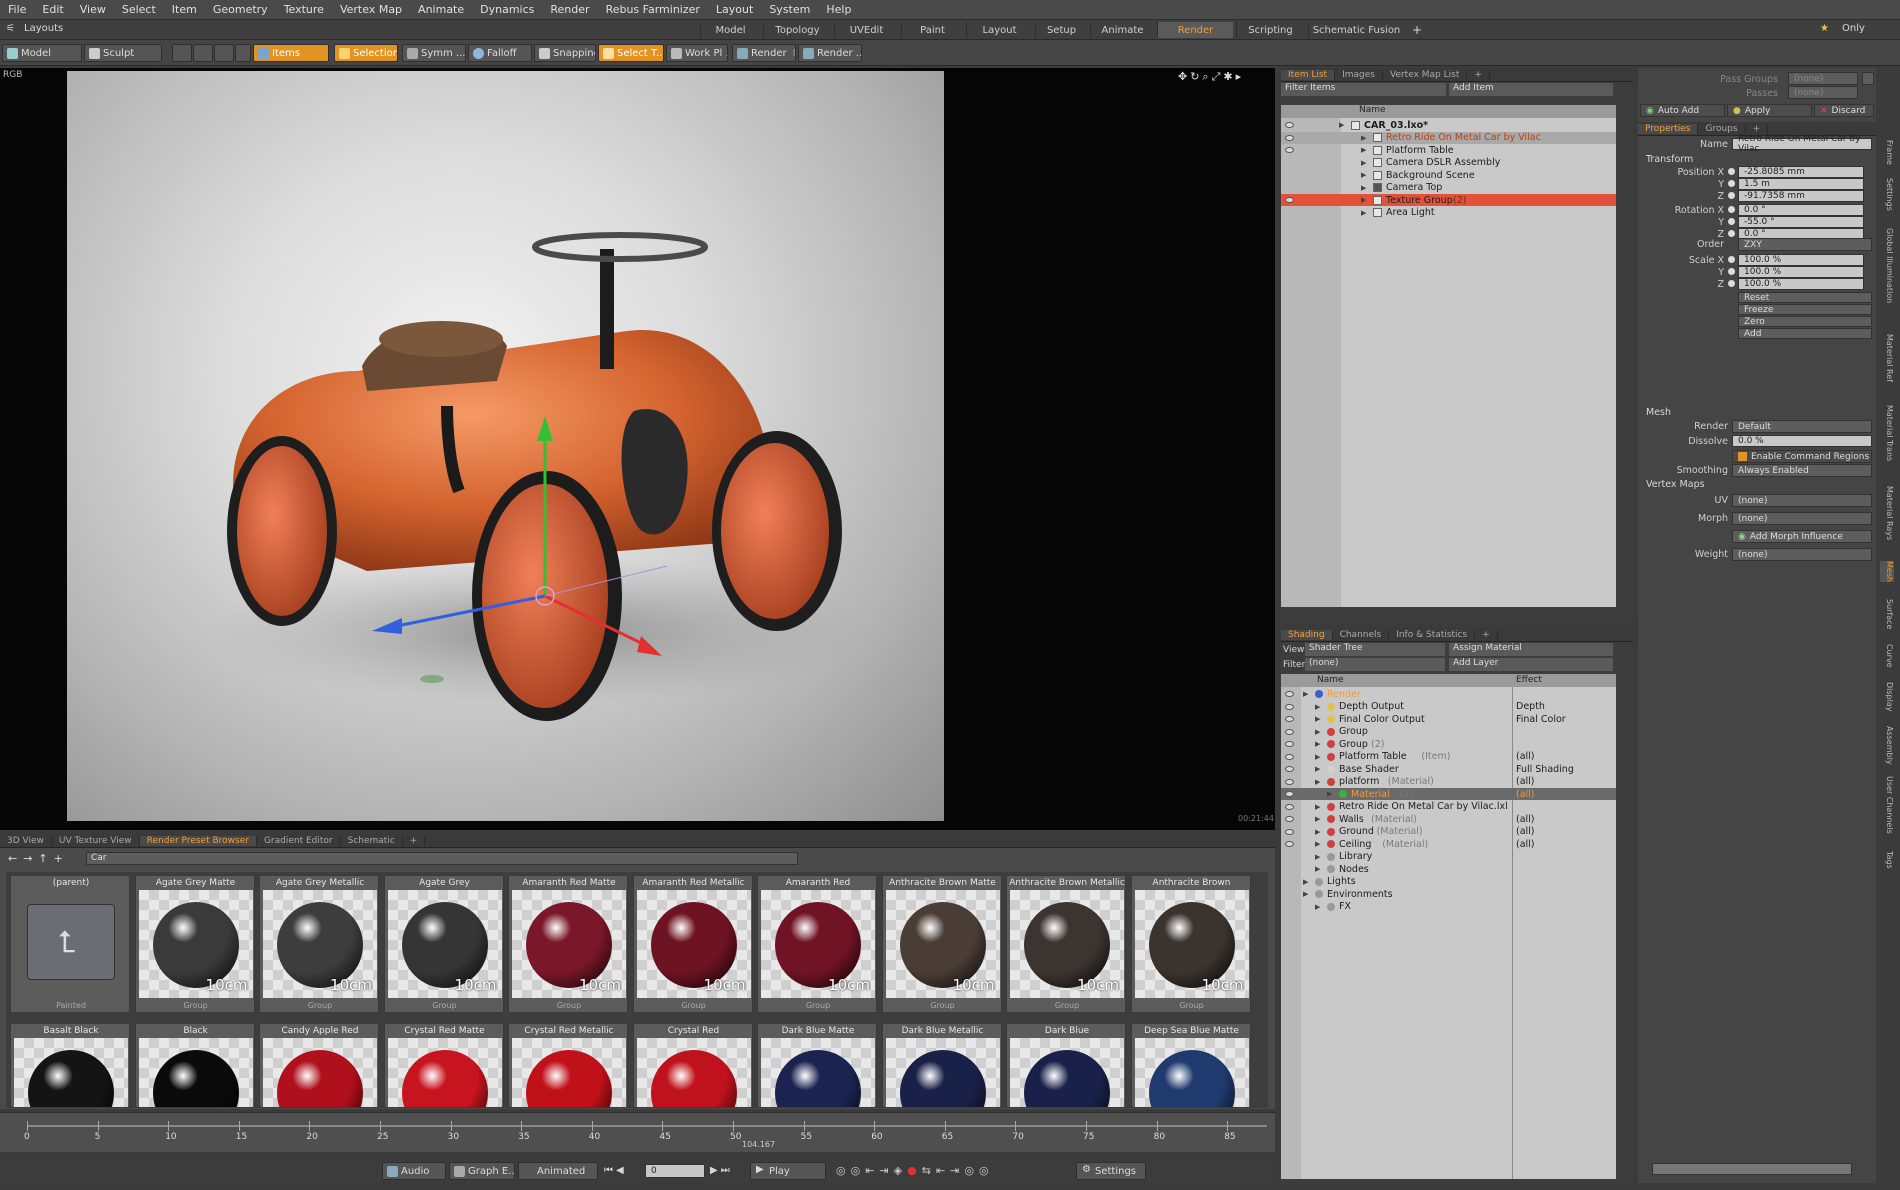 The height and width of the screenshot is (1190, 1900). I want to click on side-tab-frame: Frame, so click(1887, 152).